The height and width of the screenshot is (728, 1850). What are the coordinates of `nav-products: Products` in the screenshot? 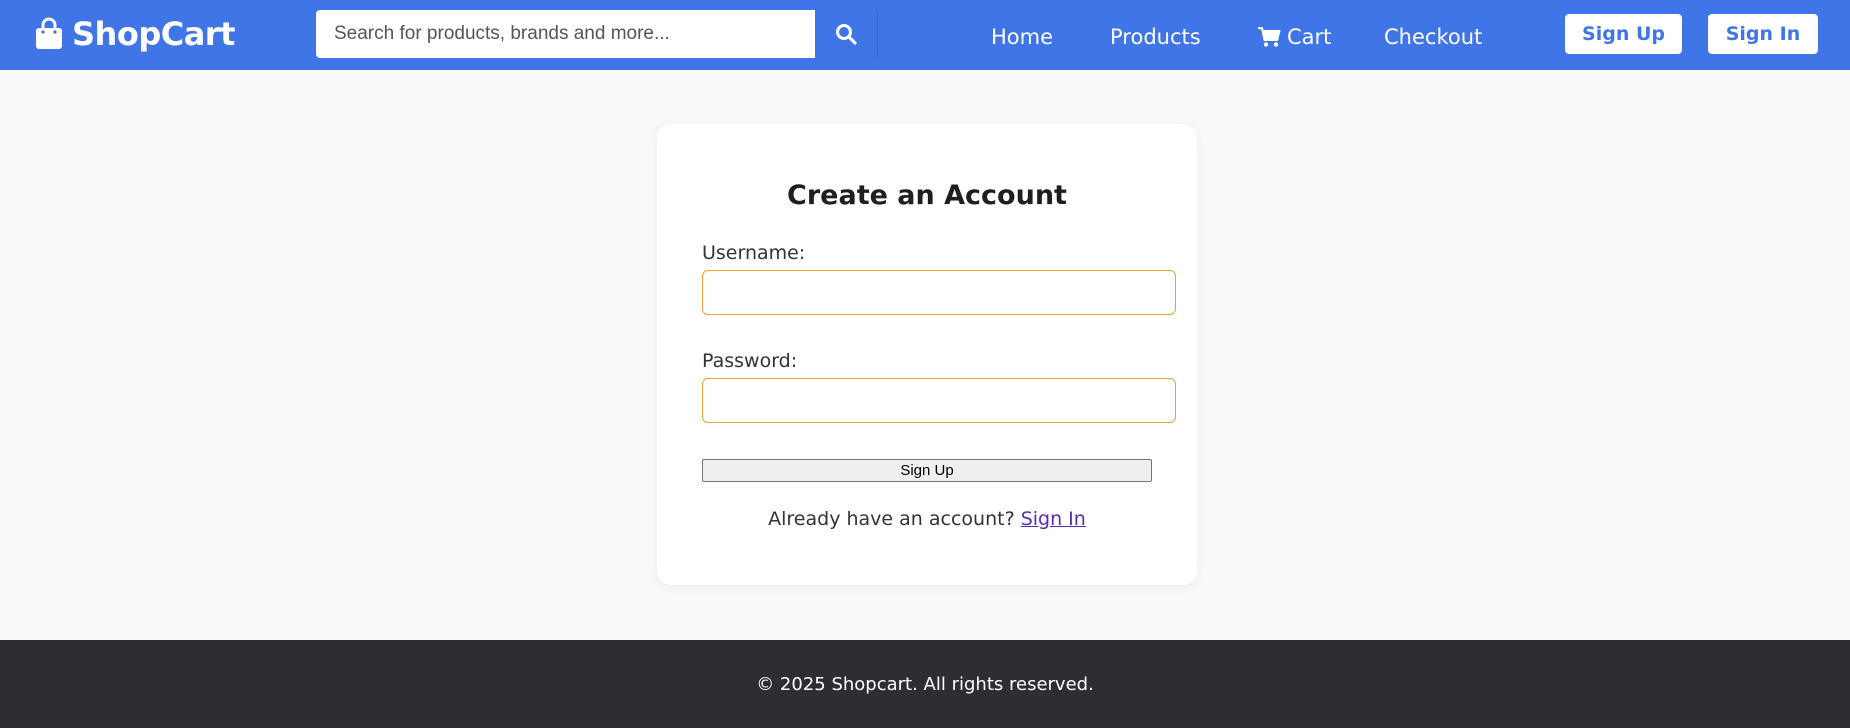 It's located at (1155, 37).